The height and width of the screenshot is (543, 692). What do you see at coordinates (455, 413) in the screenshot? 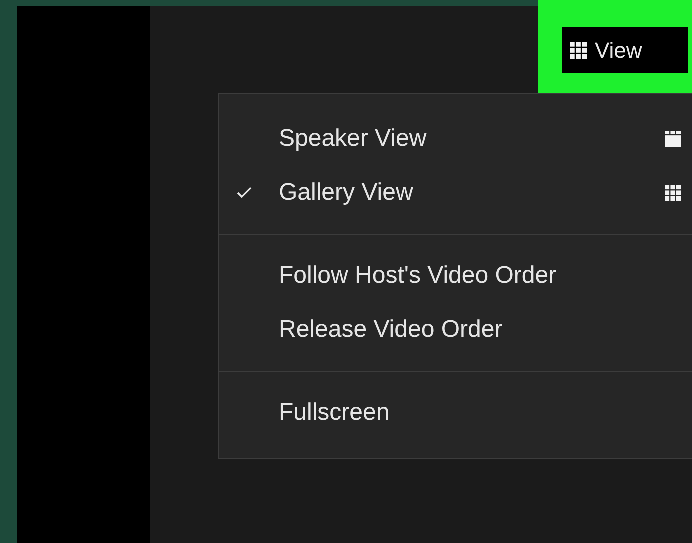
I see `menu-item: Fullscreen` at bounding box center [455, 413].